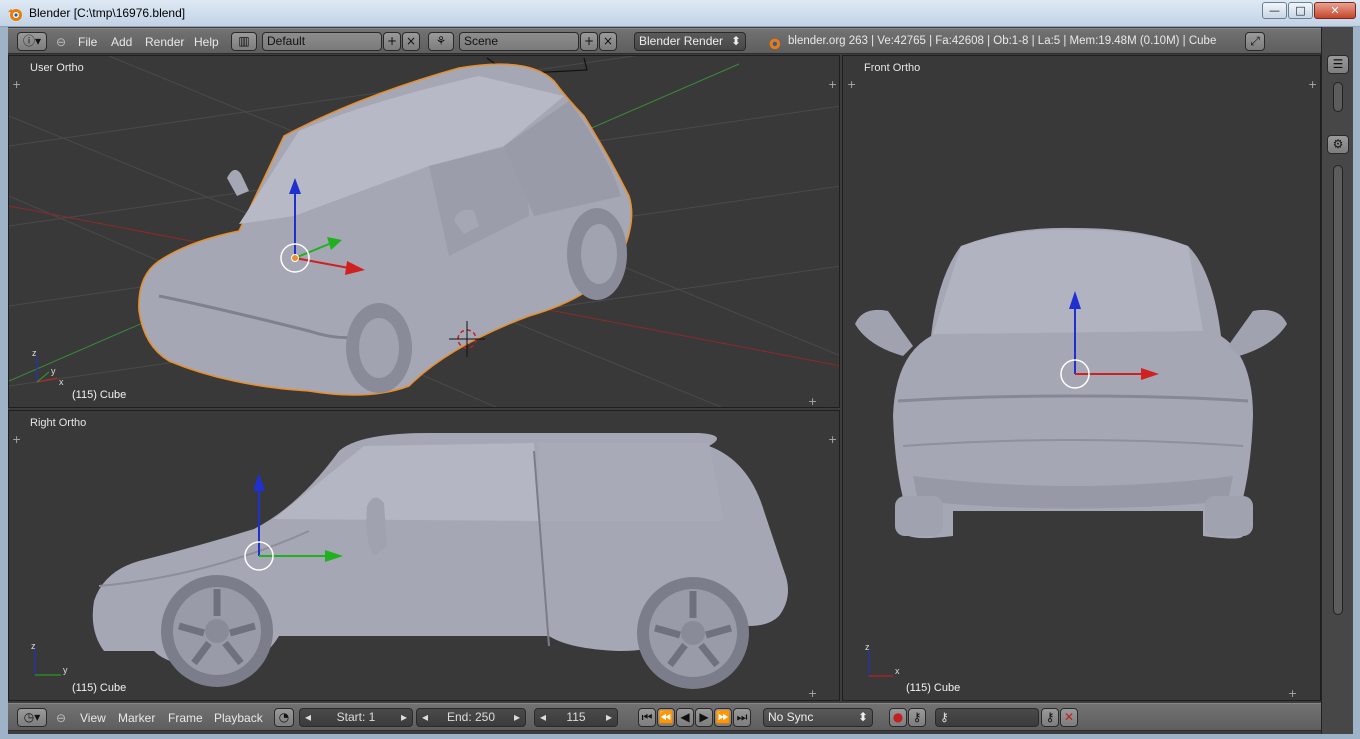 Image resolution: width=1360 pixels, height=739 pixels. What do you see at coordinates (1338, 64) in the screenshot?
I see `outliner-editor-button: ☰` at bounding box center [1338, 64].